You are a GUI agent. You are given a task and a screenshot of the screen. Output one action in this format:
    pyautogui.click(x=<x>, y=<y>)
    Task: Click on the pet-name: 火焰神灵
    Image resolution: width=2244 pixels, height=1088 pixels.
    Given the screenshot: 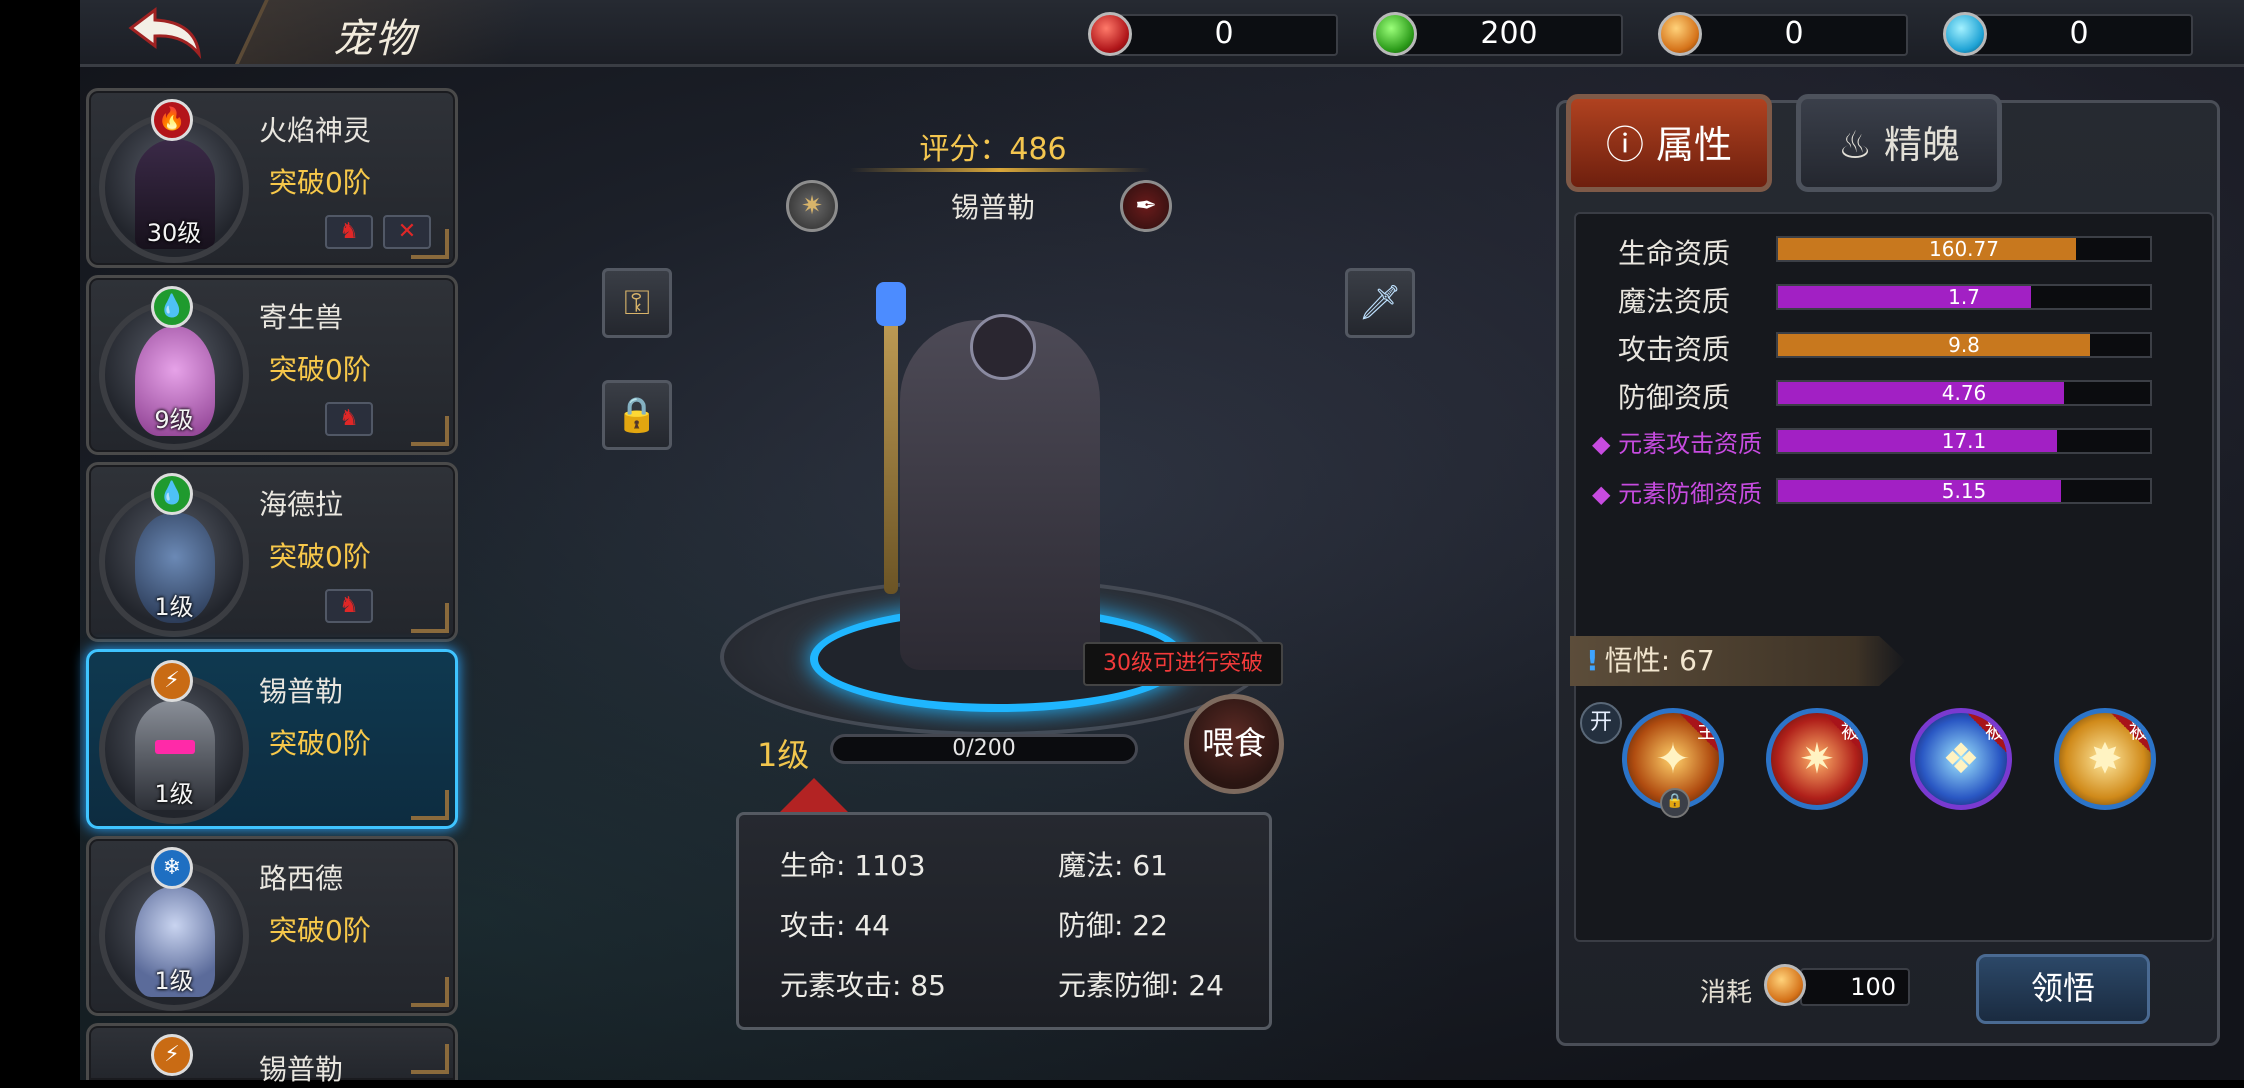 What is the action you would take?
    pyautogui.click(x=315, y=130)
    